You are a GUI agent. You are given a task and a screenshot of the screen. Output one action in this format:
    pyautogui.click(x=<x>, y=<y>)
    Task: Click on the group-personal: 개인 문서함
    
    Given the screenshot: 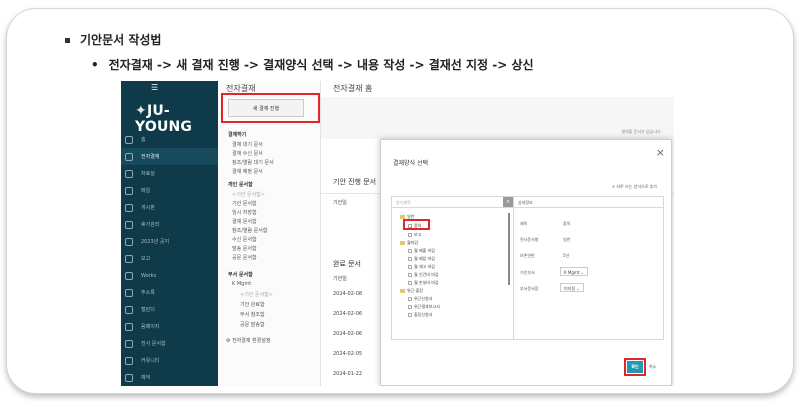 What is the action you would take?
    pyautogui.click(x=240, y=185)
    